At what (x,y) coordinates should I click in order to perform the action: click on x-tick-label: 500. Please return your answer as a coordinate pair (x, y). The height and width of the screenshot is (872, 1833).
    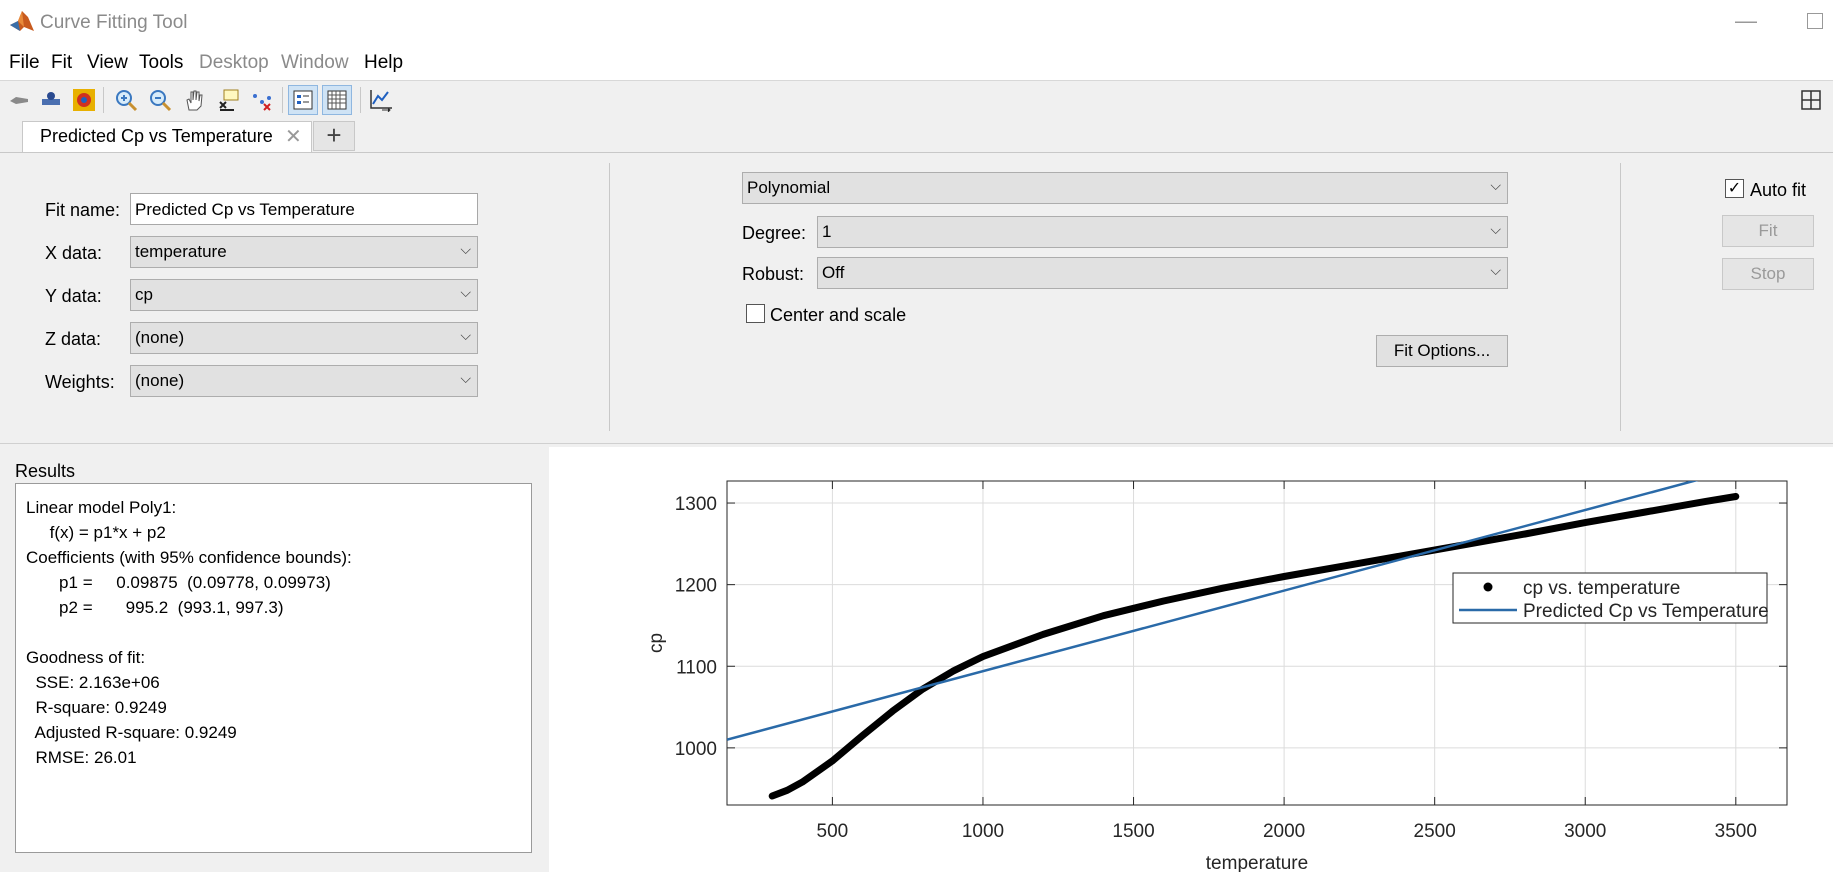
    Looking at the image, I should click on (833, 831).